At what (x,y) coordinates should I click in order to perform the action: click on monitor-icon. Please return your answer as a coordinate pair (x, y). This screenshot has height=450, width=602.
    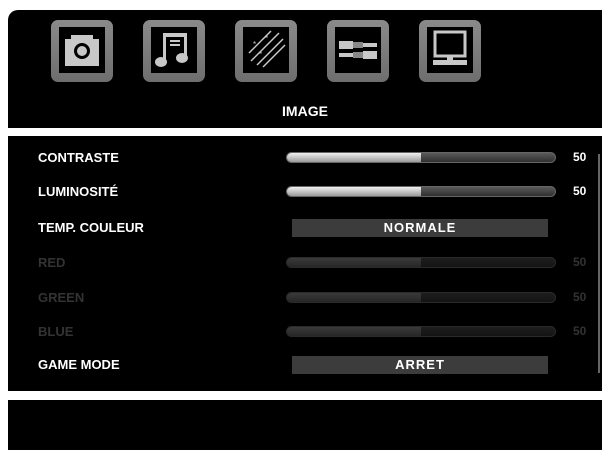
    Looking at the image, I should click on (450, 50).